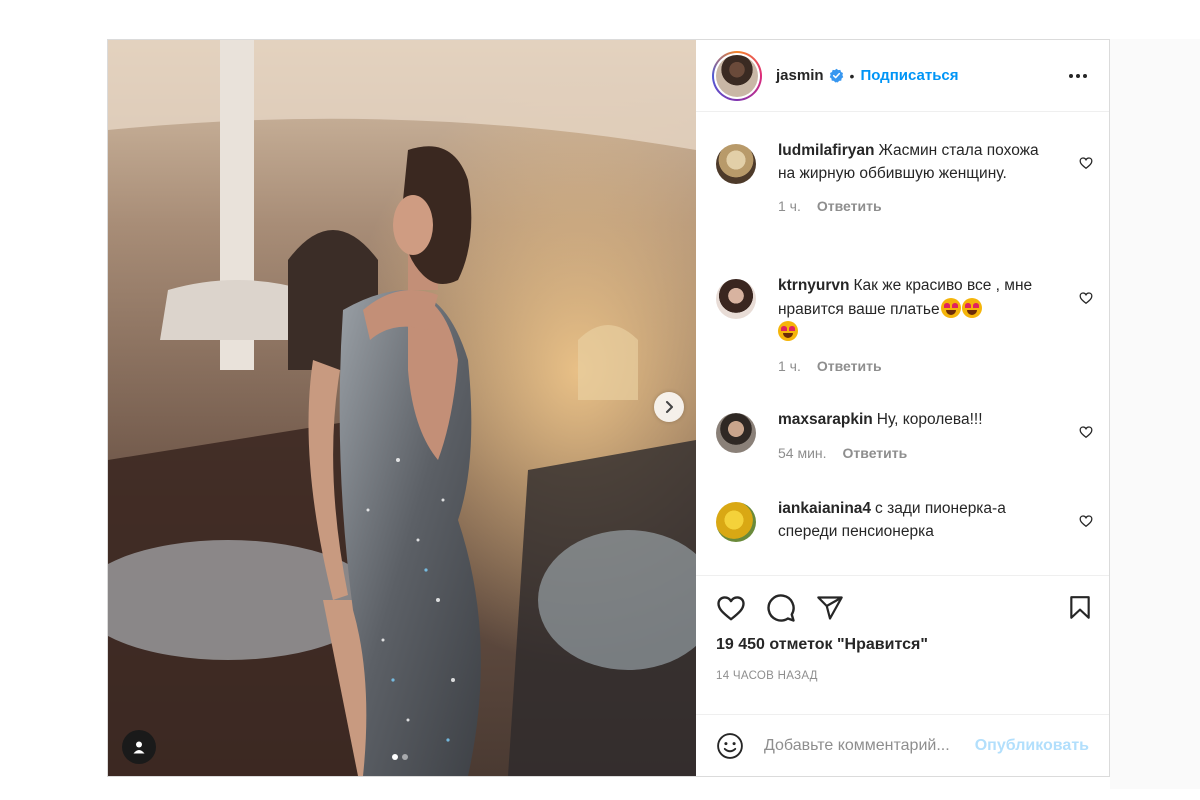  I want to click on comment-time: 54 мин., so click(802, 452).